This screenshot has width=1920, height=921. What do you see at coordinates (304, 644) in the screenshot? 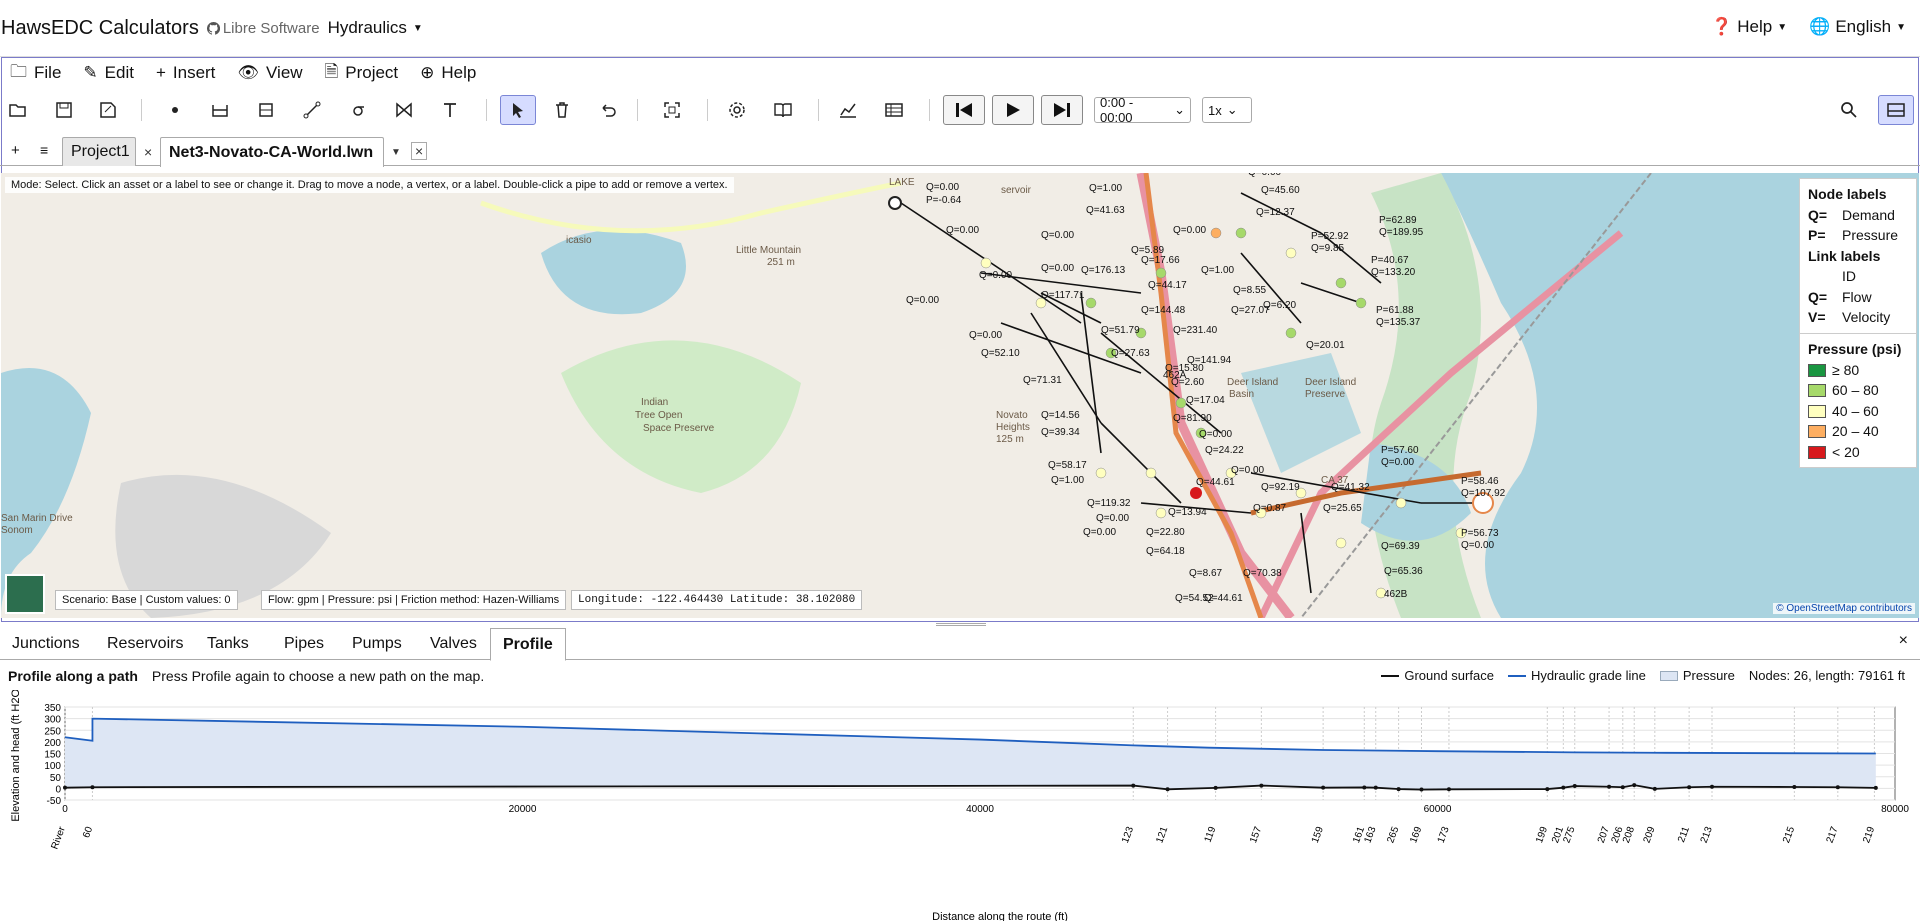
I see `tab-pipes: Pipes` at bounding box center [304, 644].